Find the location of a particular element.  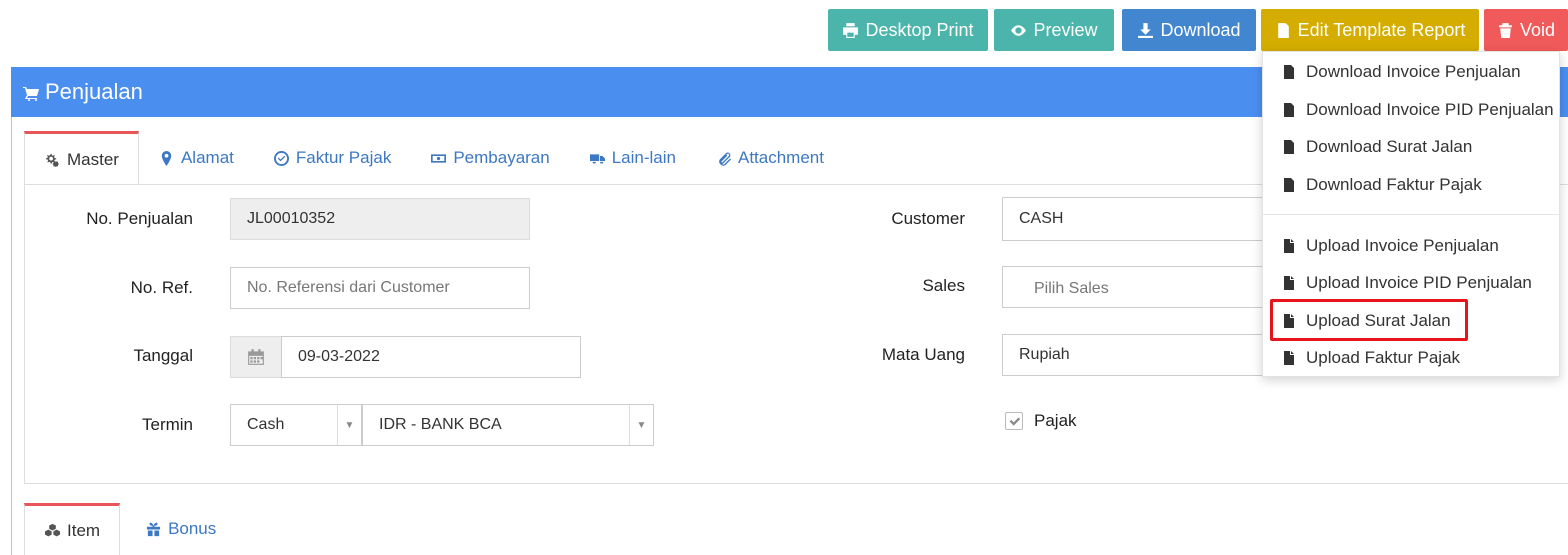

calendar-icon is located at coordinates (256, 357).